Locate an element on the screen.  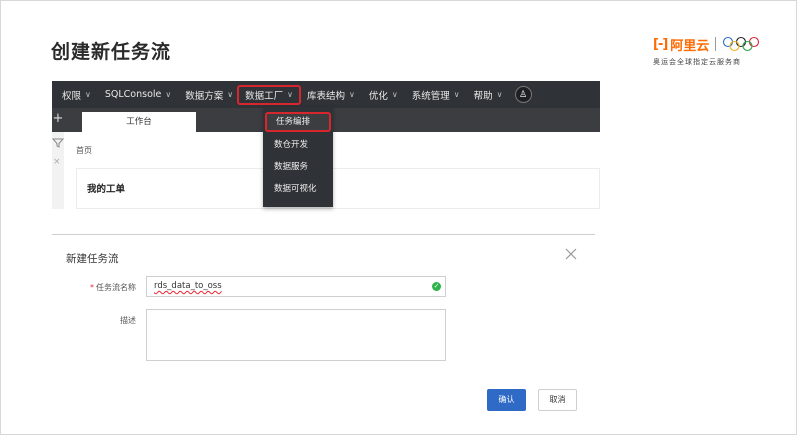
user-avatar-icon: ♙ is located at coordinates (523, 94).